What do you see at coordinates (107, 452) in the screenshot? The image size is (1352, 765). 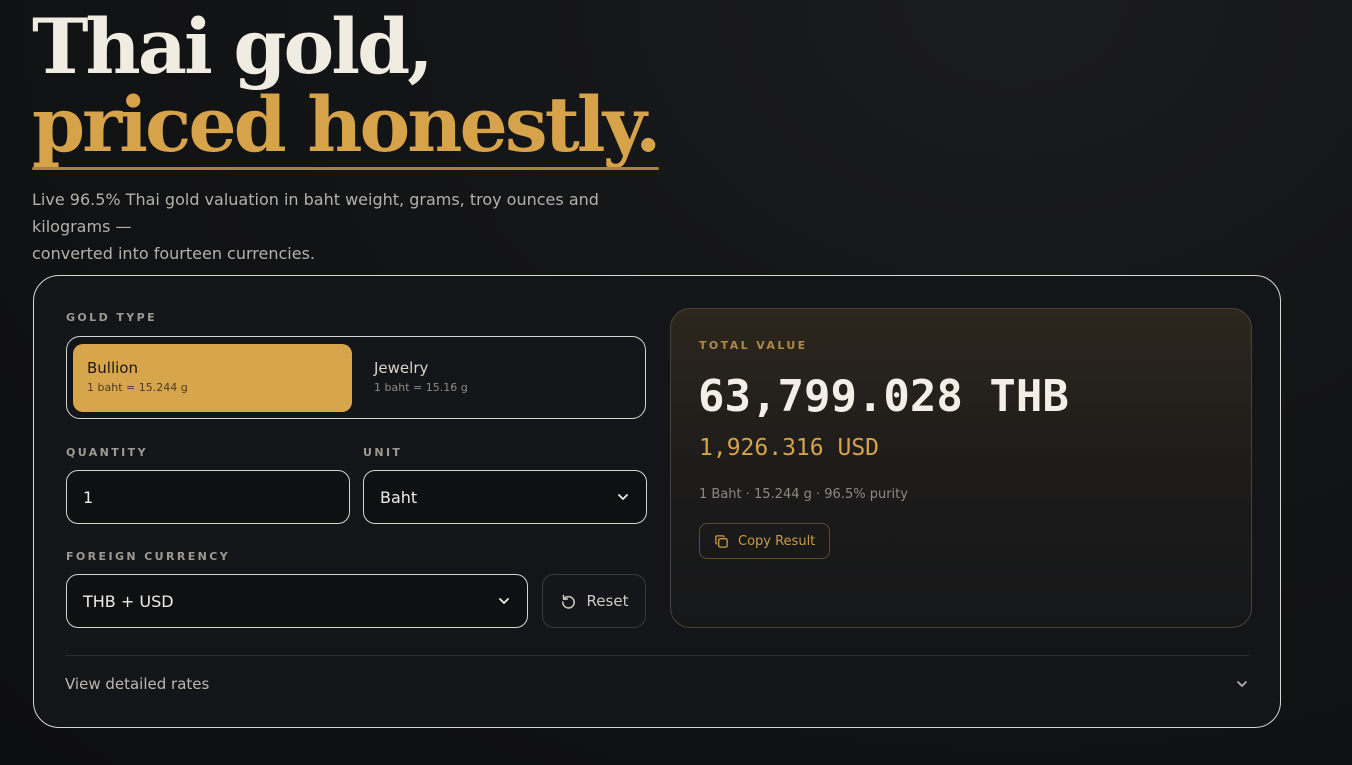 I see `quantity-label: QUANTITY` at bounding box center [107, 452].